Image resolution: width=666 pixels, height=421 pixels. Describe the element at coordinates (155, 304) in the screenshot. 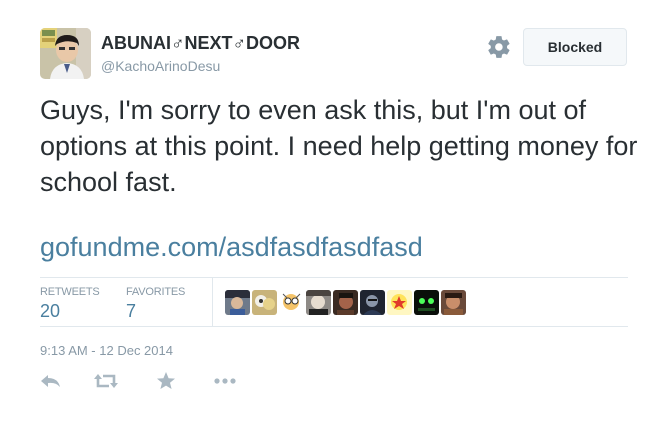

I see `favorites-stat: FAVORITES 7` at that location.